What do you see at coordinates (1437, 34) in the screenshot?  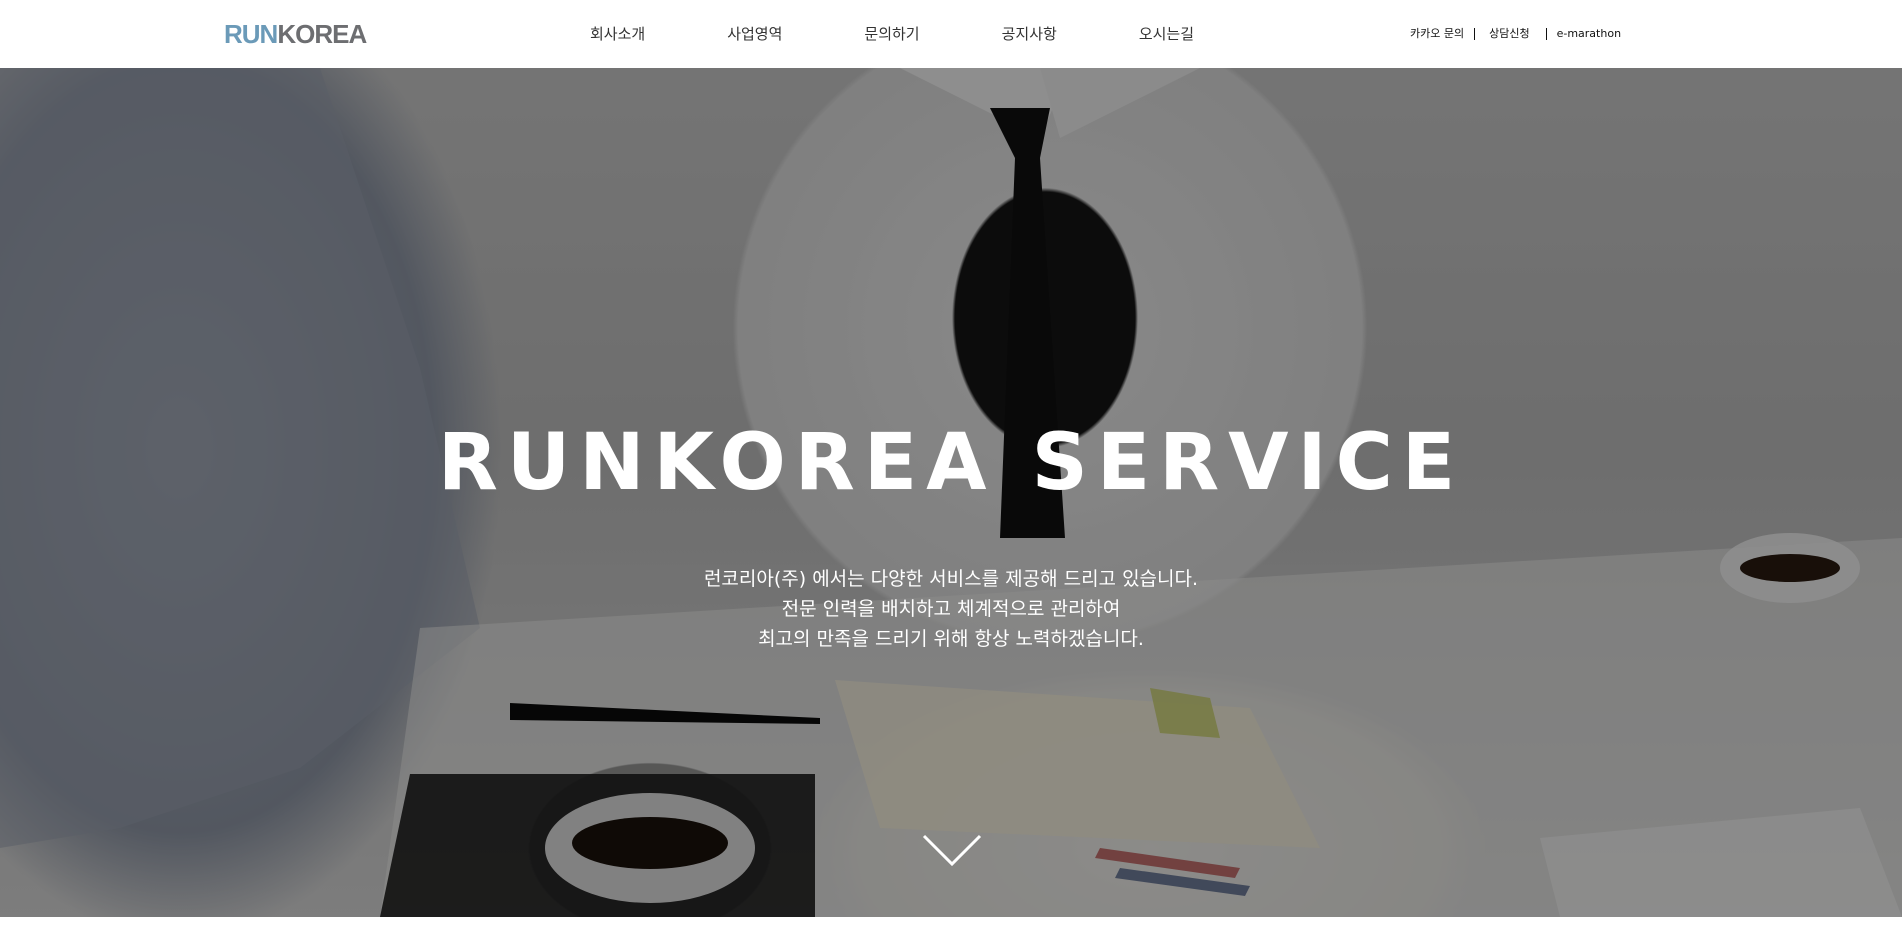 I see `kakao-inquiry-link: 카카오 문의` at bounding box center [1437, 34].